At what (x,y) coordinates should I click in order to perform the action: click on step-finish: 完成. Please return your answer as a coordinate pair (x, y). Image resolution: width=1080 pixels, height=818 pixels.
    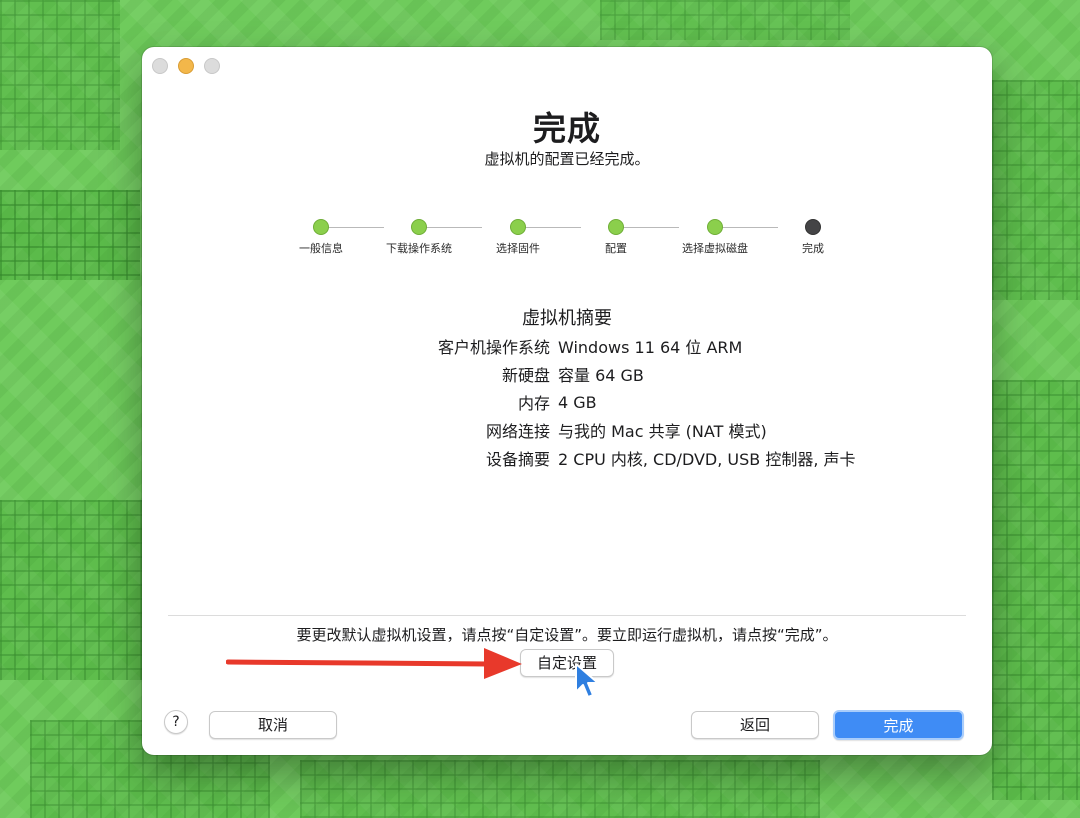
    Looking at the image, I should click on (813, 236).